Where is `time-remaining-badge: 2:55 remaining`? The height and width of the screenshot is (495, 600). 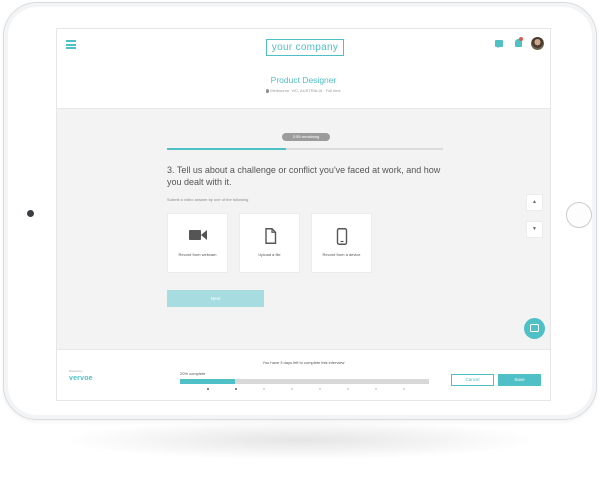 time-remaining-badge: 2:55 remaining is located at coordinates (306, 137).